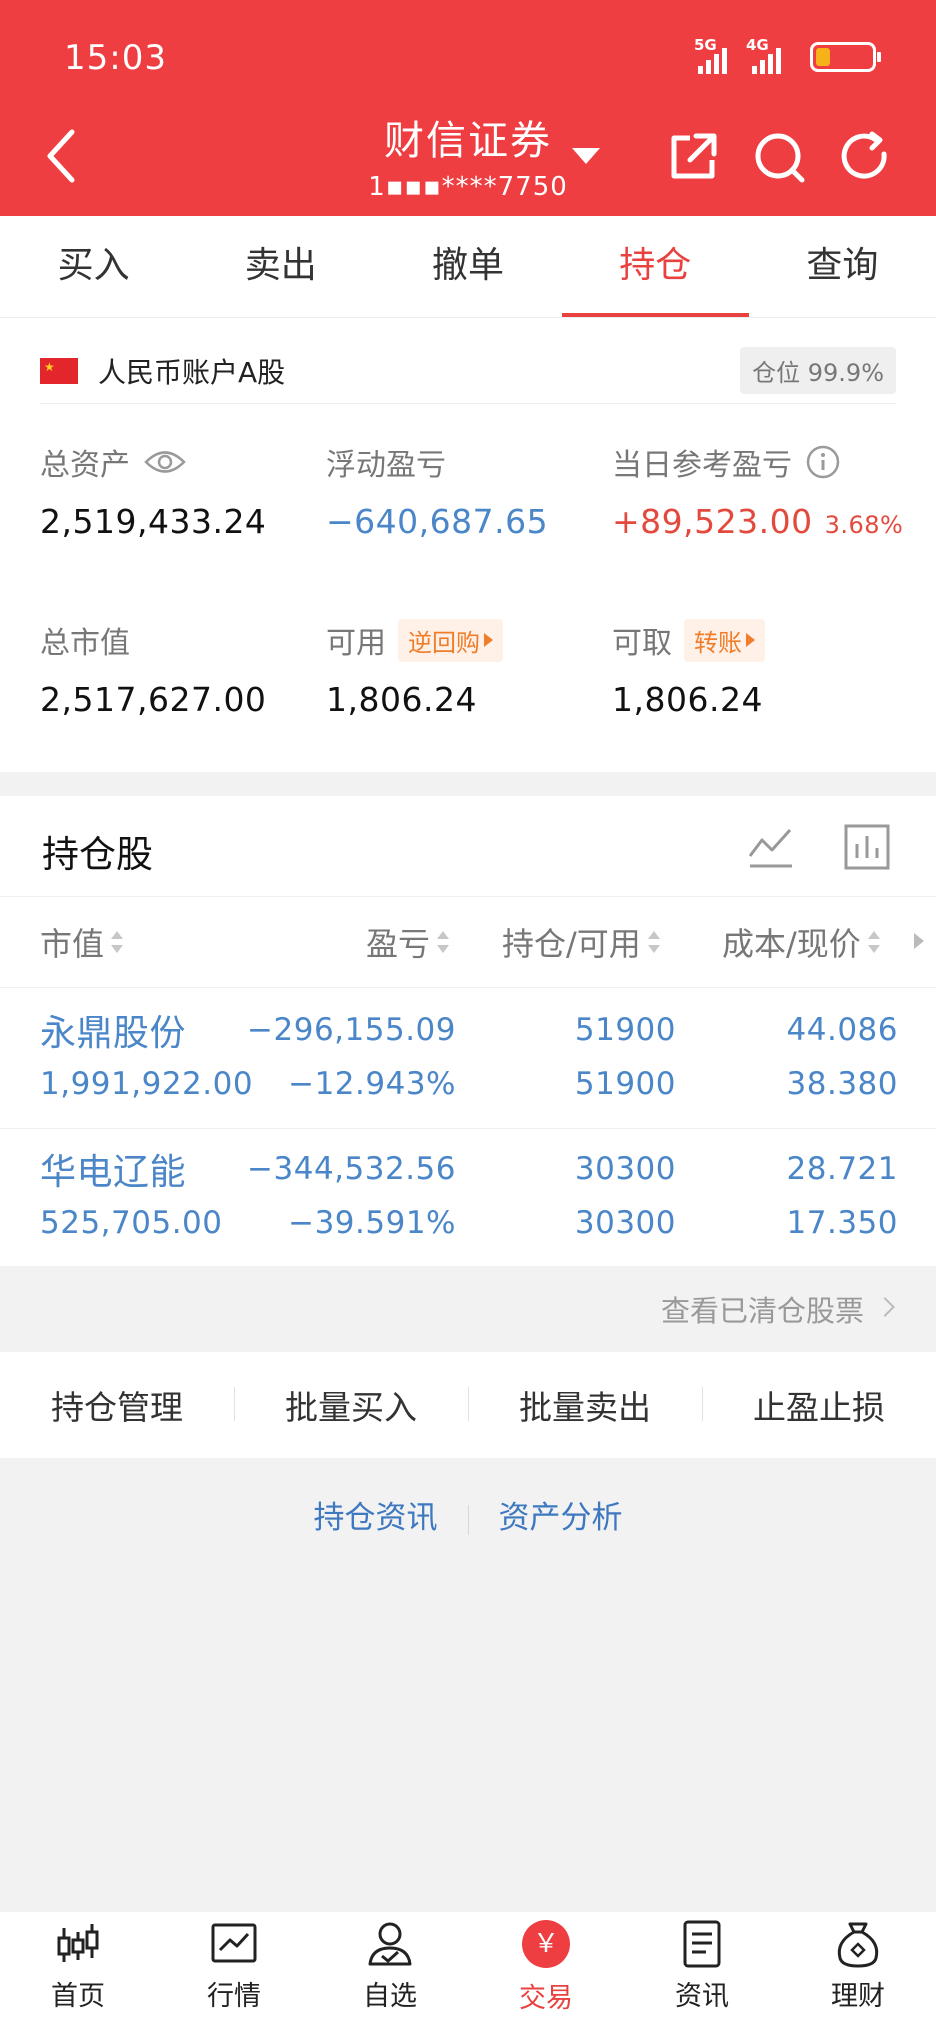 The height and width of the screenshot is (2028, 936). What do you see at coordinates (113, 1172) in the screenshot?
I see `stock-name: 华电辽能` at bounding box center [113, 1172].